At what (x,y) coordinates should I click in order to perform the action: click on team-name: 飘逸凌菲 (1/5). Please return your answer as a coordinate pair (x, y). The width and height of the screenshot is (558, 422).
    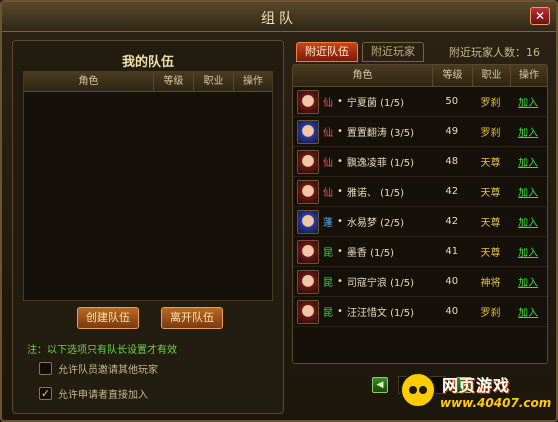
    Looking at the image, I should click on (380, 163).